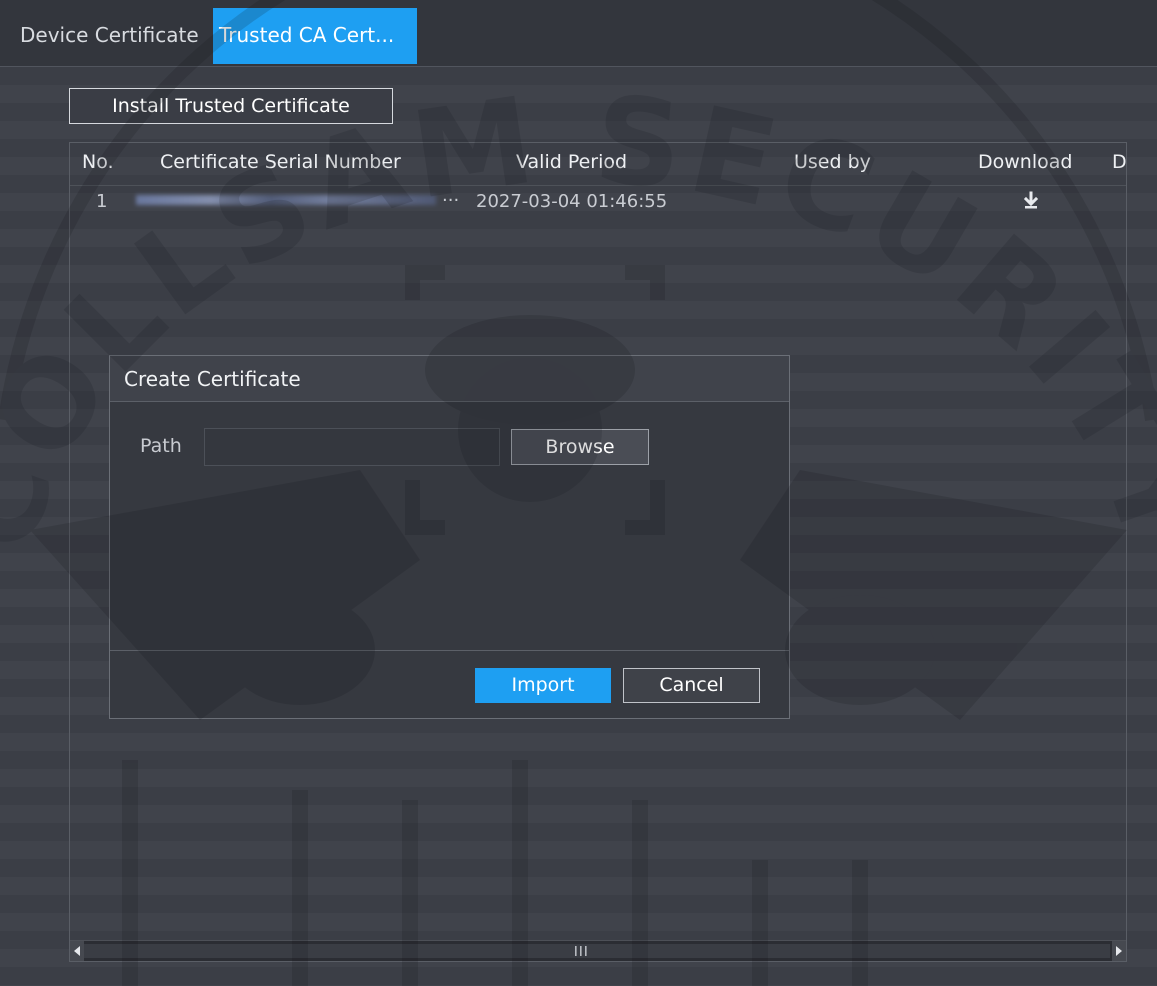 Image resolution: width=1157 pixels, height=986 pixels. What do you see at coordinates (543, 685) in the screenshot?
I see `import-button: Import` at bounding box center [543, 685].